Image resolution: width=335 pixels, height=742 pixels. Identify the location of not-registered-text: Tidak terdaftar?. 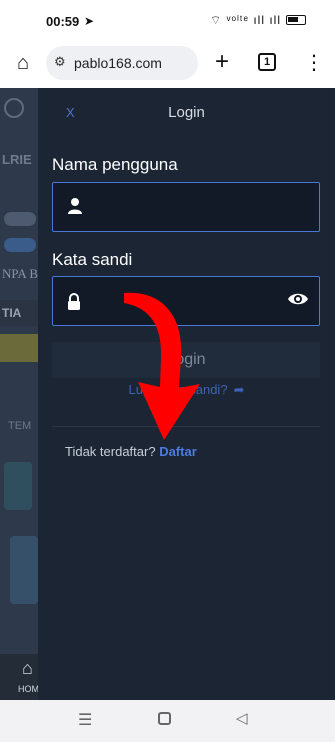
(110, 451).